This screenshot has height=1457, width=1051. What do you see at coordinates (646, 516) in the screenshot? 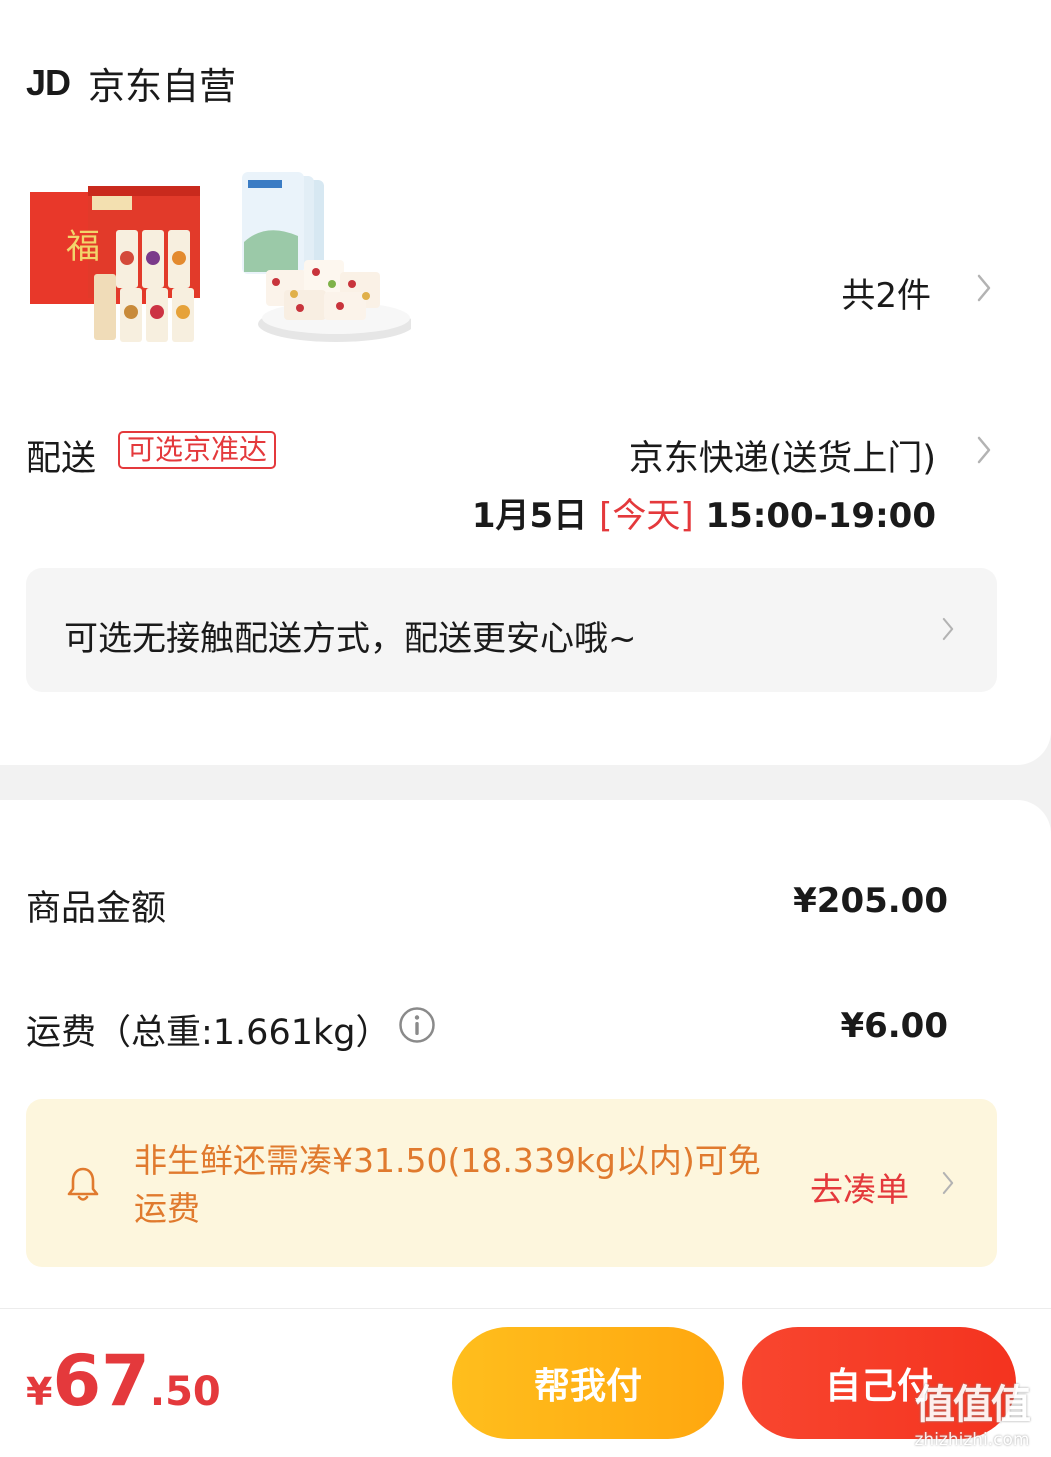
I see `delivery-today-tag: [今天]` at bounding box center [646, 516].